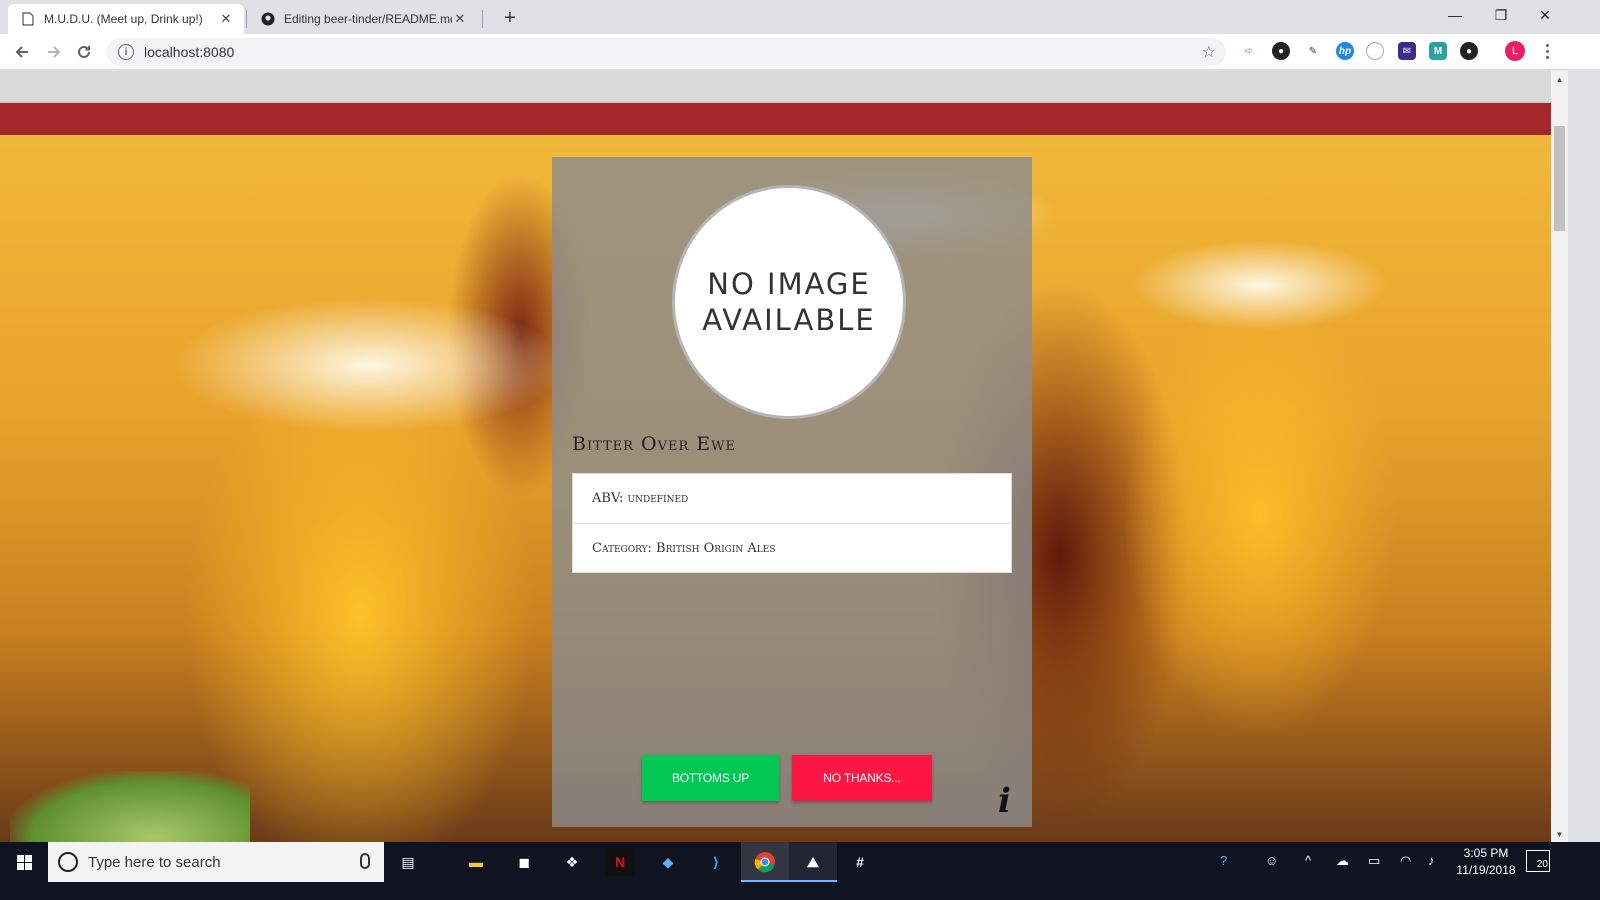 The width and height of the screenshot is (1600, 900). What do you see at coordinates (1542, 864) in the screenshot?
I see `notification-count: 20` at bounding box center [1542, 864].